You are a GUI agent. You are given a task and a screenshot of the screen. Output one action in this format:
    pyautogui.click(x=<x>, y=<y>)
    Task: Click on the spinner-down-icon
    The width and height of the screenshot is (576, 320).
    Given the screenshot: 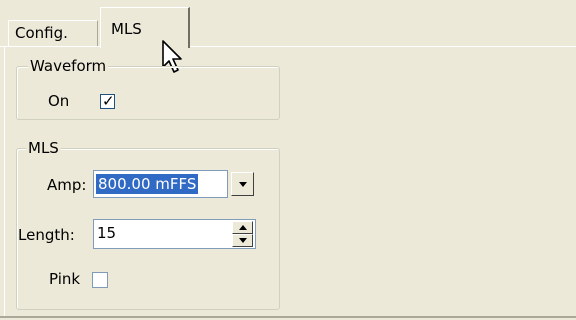 What is the action you would take?
    pyautogui.click(x=243, y=240)
    